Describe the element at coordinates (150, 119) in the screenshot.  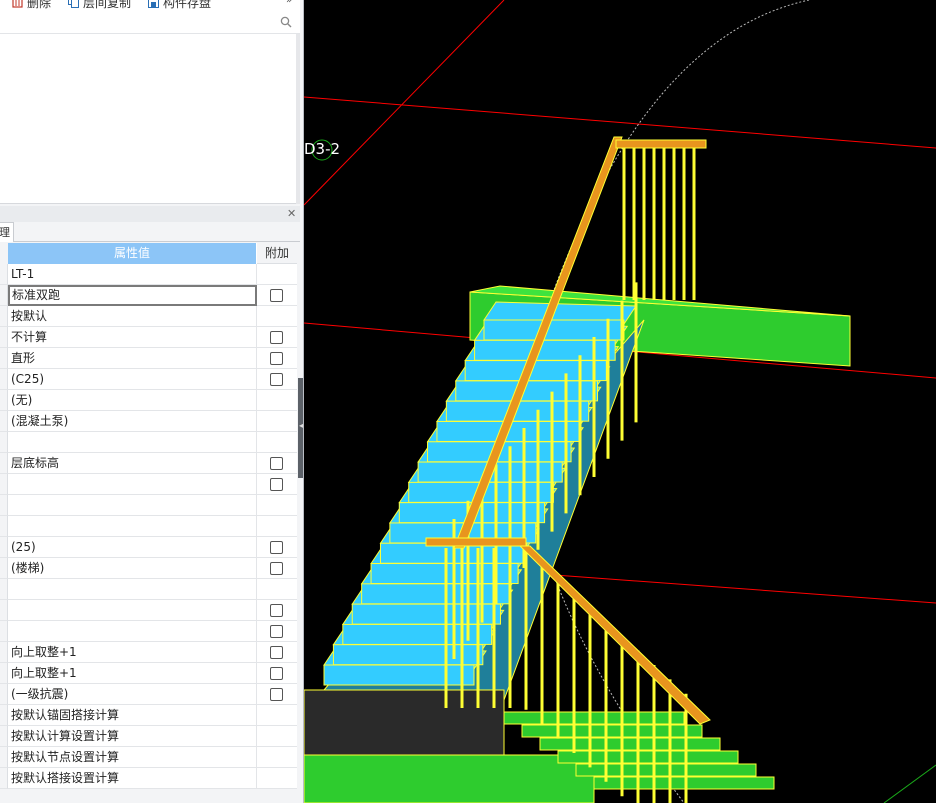
I see `component-list` at that location.